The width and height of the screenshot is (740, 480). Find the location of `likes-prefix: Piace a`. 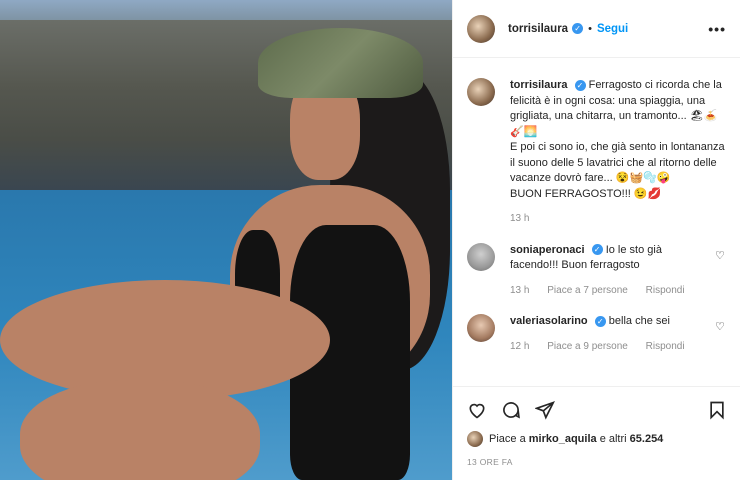

likes-prefix: Piace a is located at coordinates (507, 439).